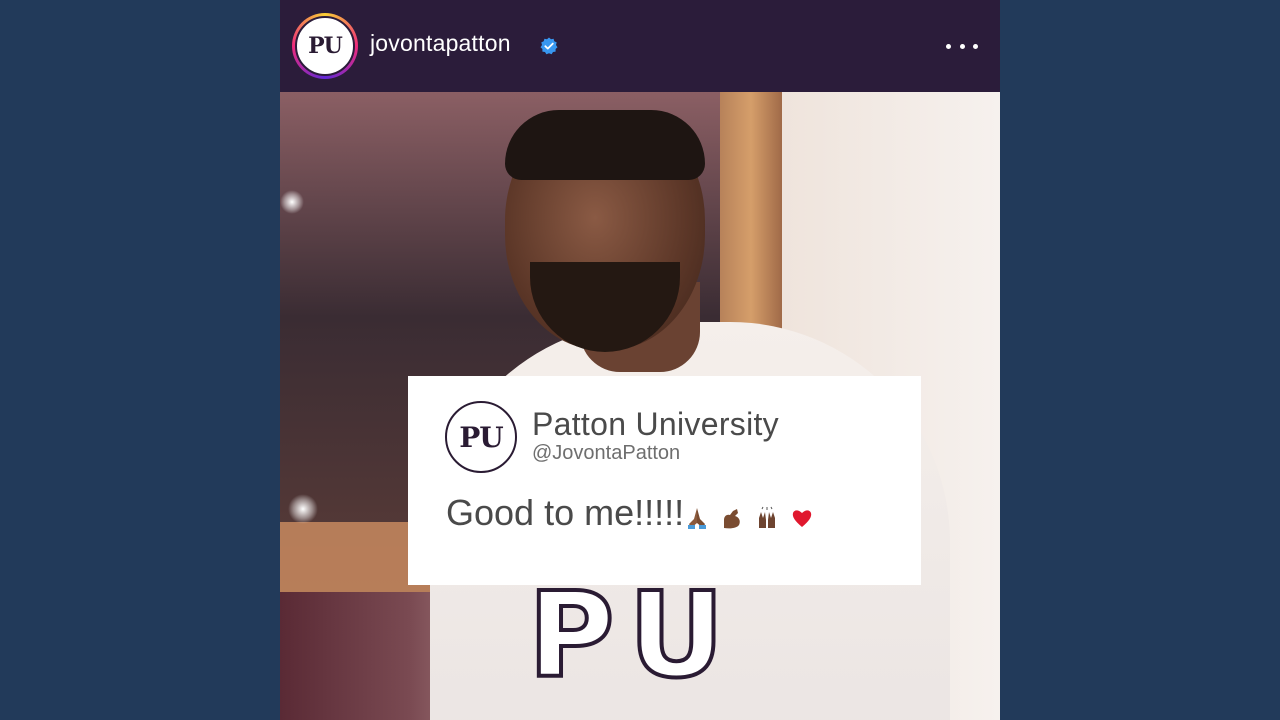 The width and height of the screenshot is (1280, 720). Describe the element at coordinates (565, 512) in the screenshot. I see `tweet-text: Good to me!!!!!` at that location.